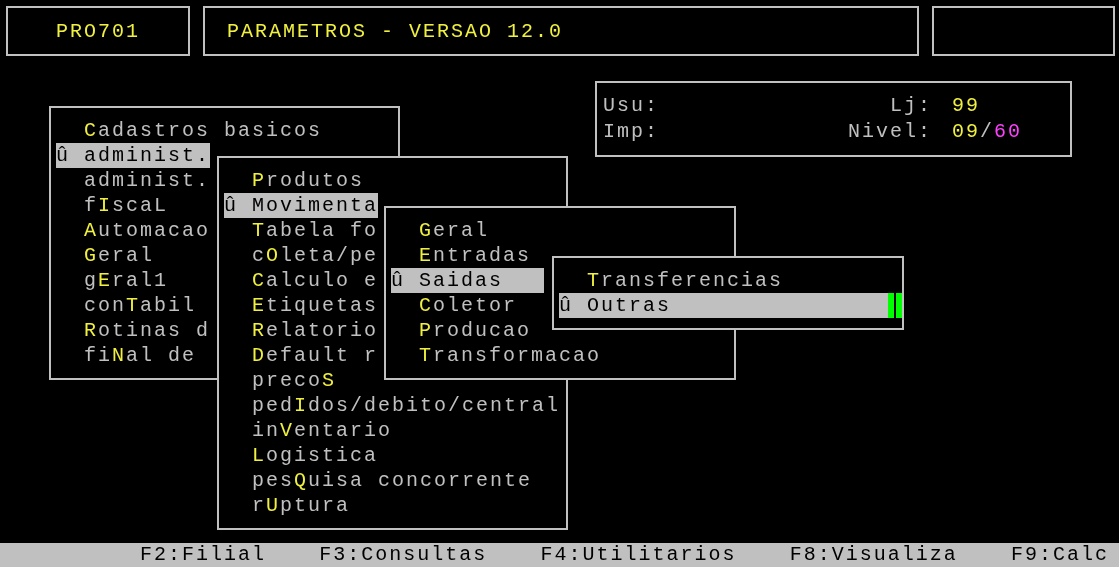 The width and height of the screenshot is (1119, 567). I want to click on menu-item: û Saidas, so click(467, 280).